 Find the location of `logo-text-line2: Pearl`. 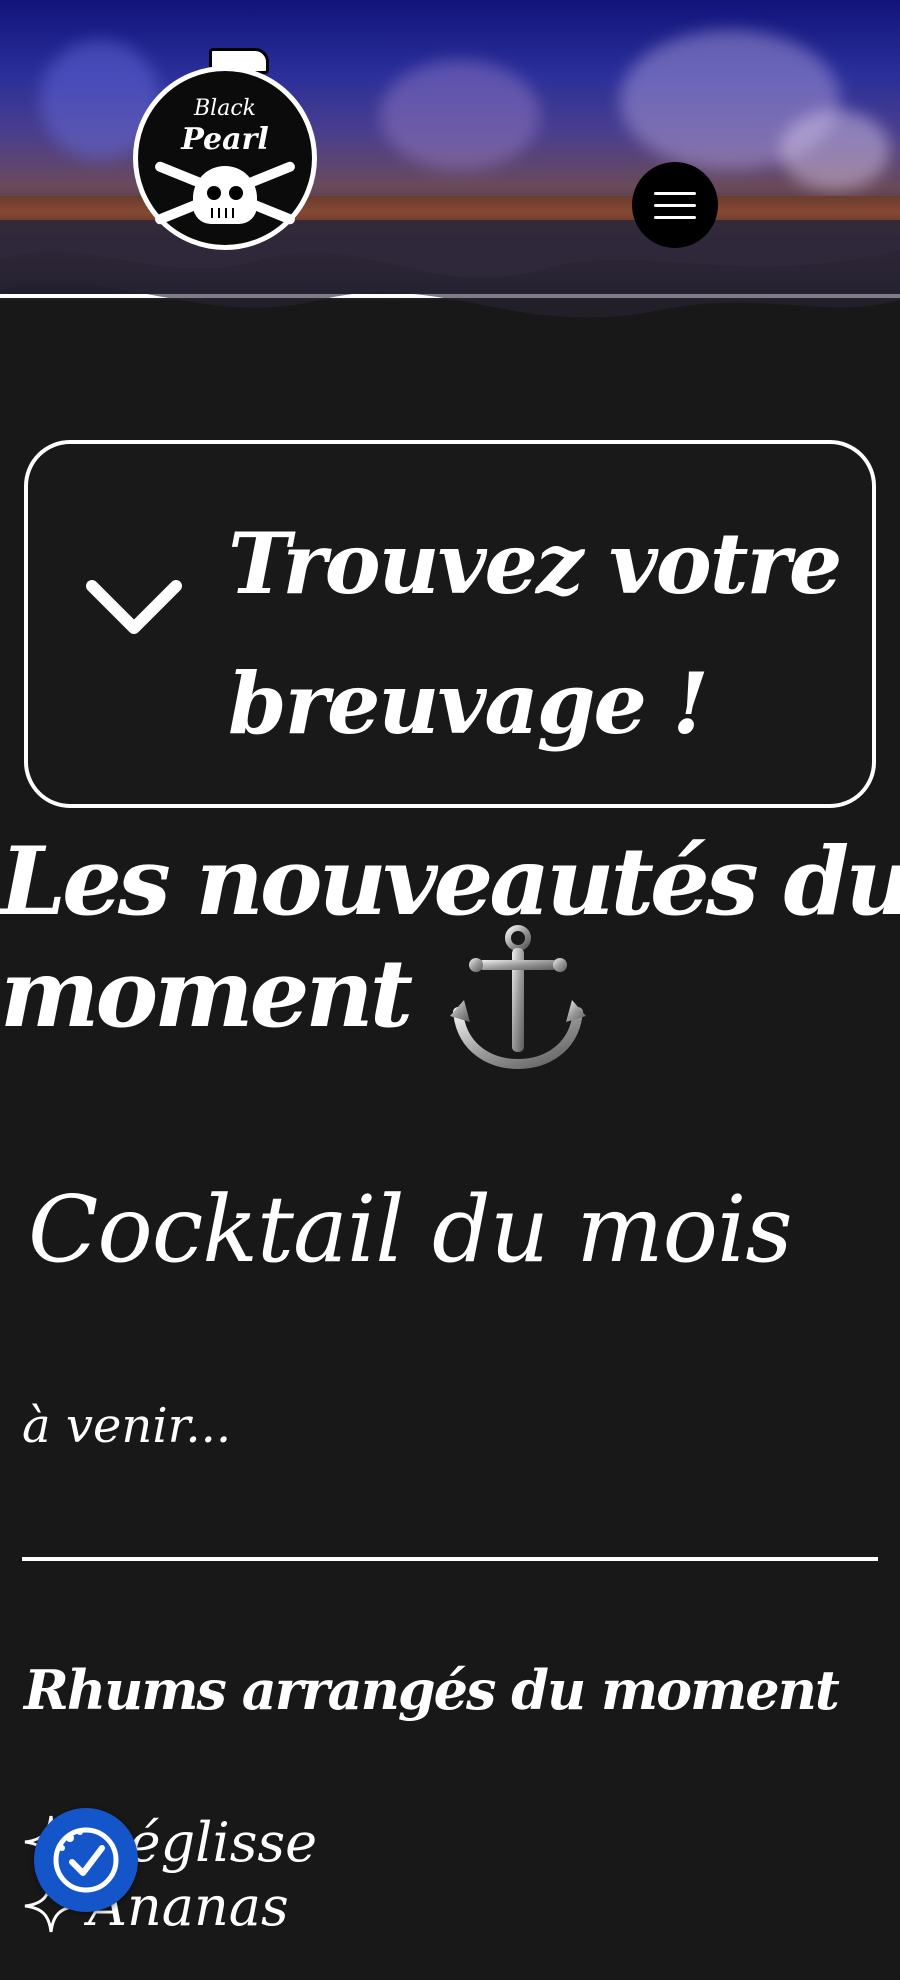

logo-text-line2: Pearl is located at coordinates (225, 139).